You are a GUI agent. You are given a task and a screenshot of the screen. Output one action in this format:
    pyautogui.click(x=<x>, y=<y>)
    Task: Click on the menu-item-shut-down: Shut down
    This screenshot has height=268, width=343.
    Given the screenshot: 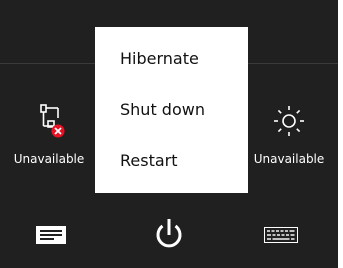 What is the action you would take?
    pyautogui.click(x=162, y=109)
    